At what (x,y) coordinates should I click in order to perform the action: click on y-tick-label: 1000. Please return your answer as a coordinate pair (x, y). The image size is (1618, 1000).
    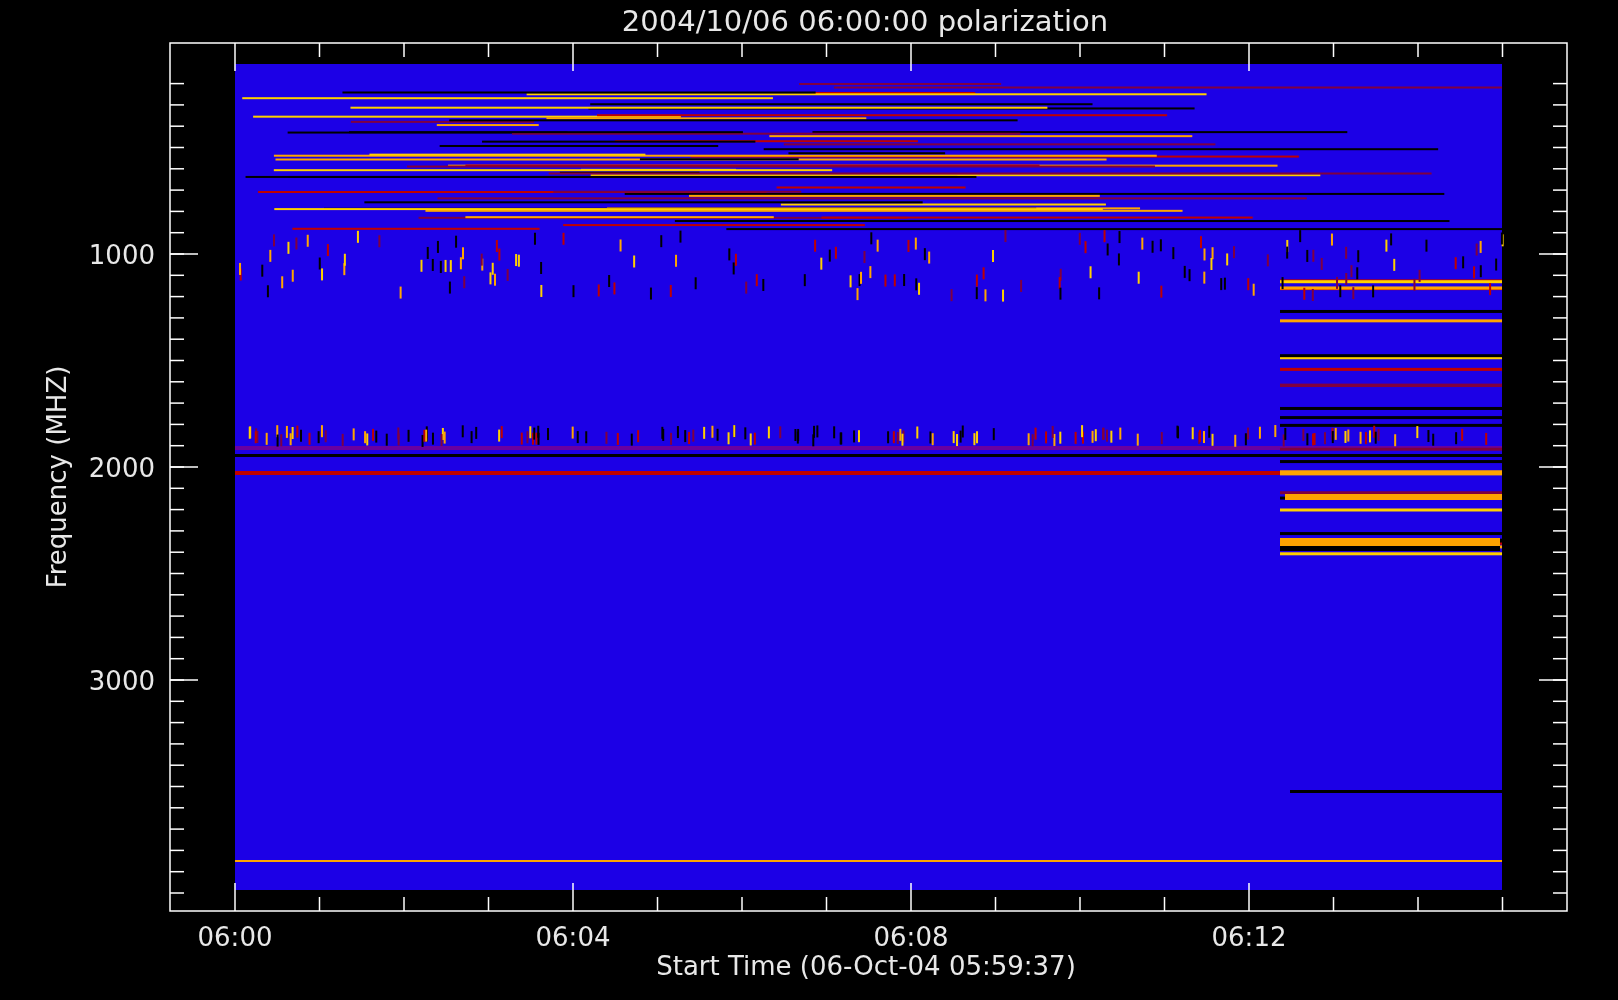
    Looking at the image, I should click on (121, 255).